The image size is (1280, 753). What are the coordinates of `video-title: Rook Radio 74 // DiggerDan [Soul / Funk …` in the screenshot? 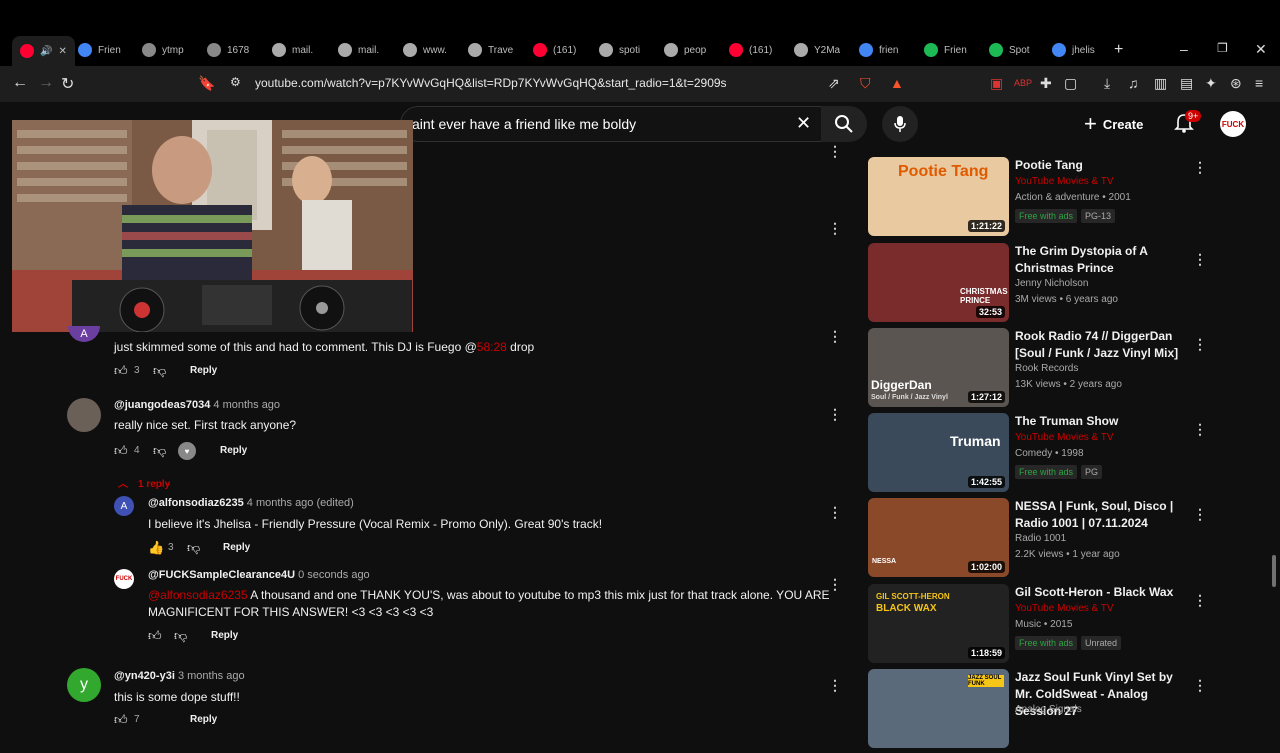 It's located at (1100, 345).